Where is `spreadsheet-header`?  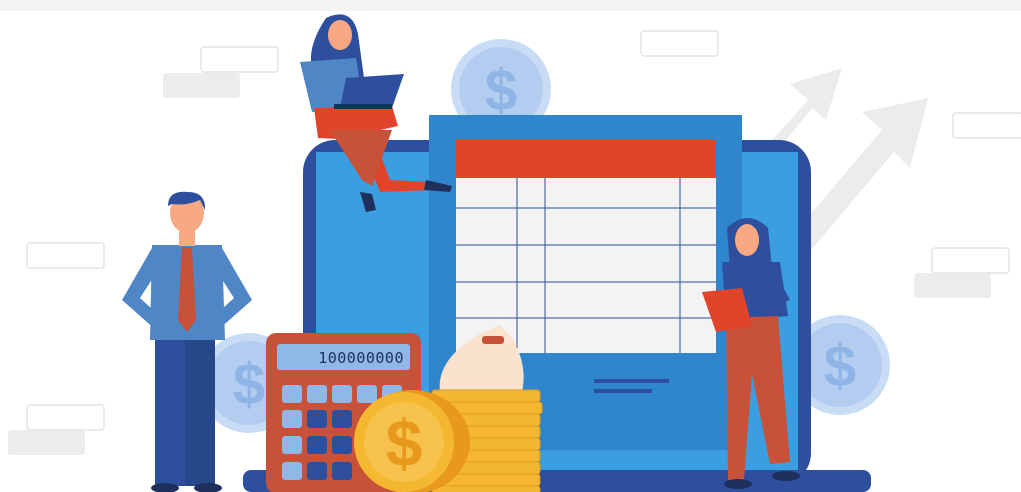 spreadsheet-header is located at coordinates (586, 159).